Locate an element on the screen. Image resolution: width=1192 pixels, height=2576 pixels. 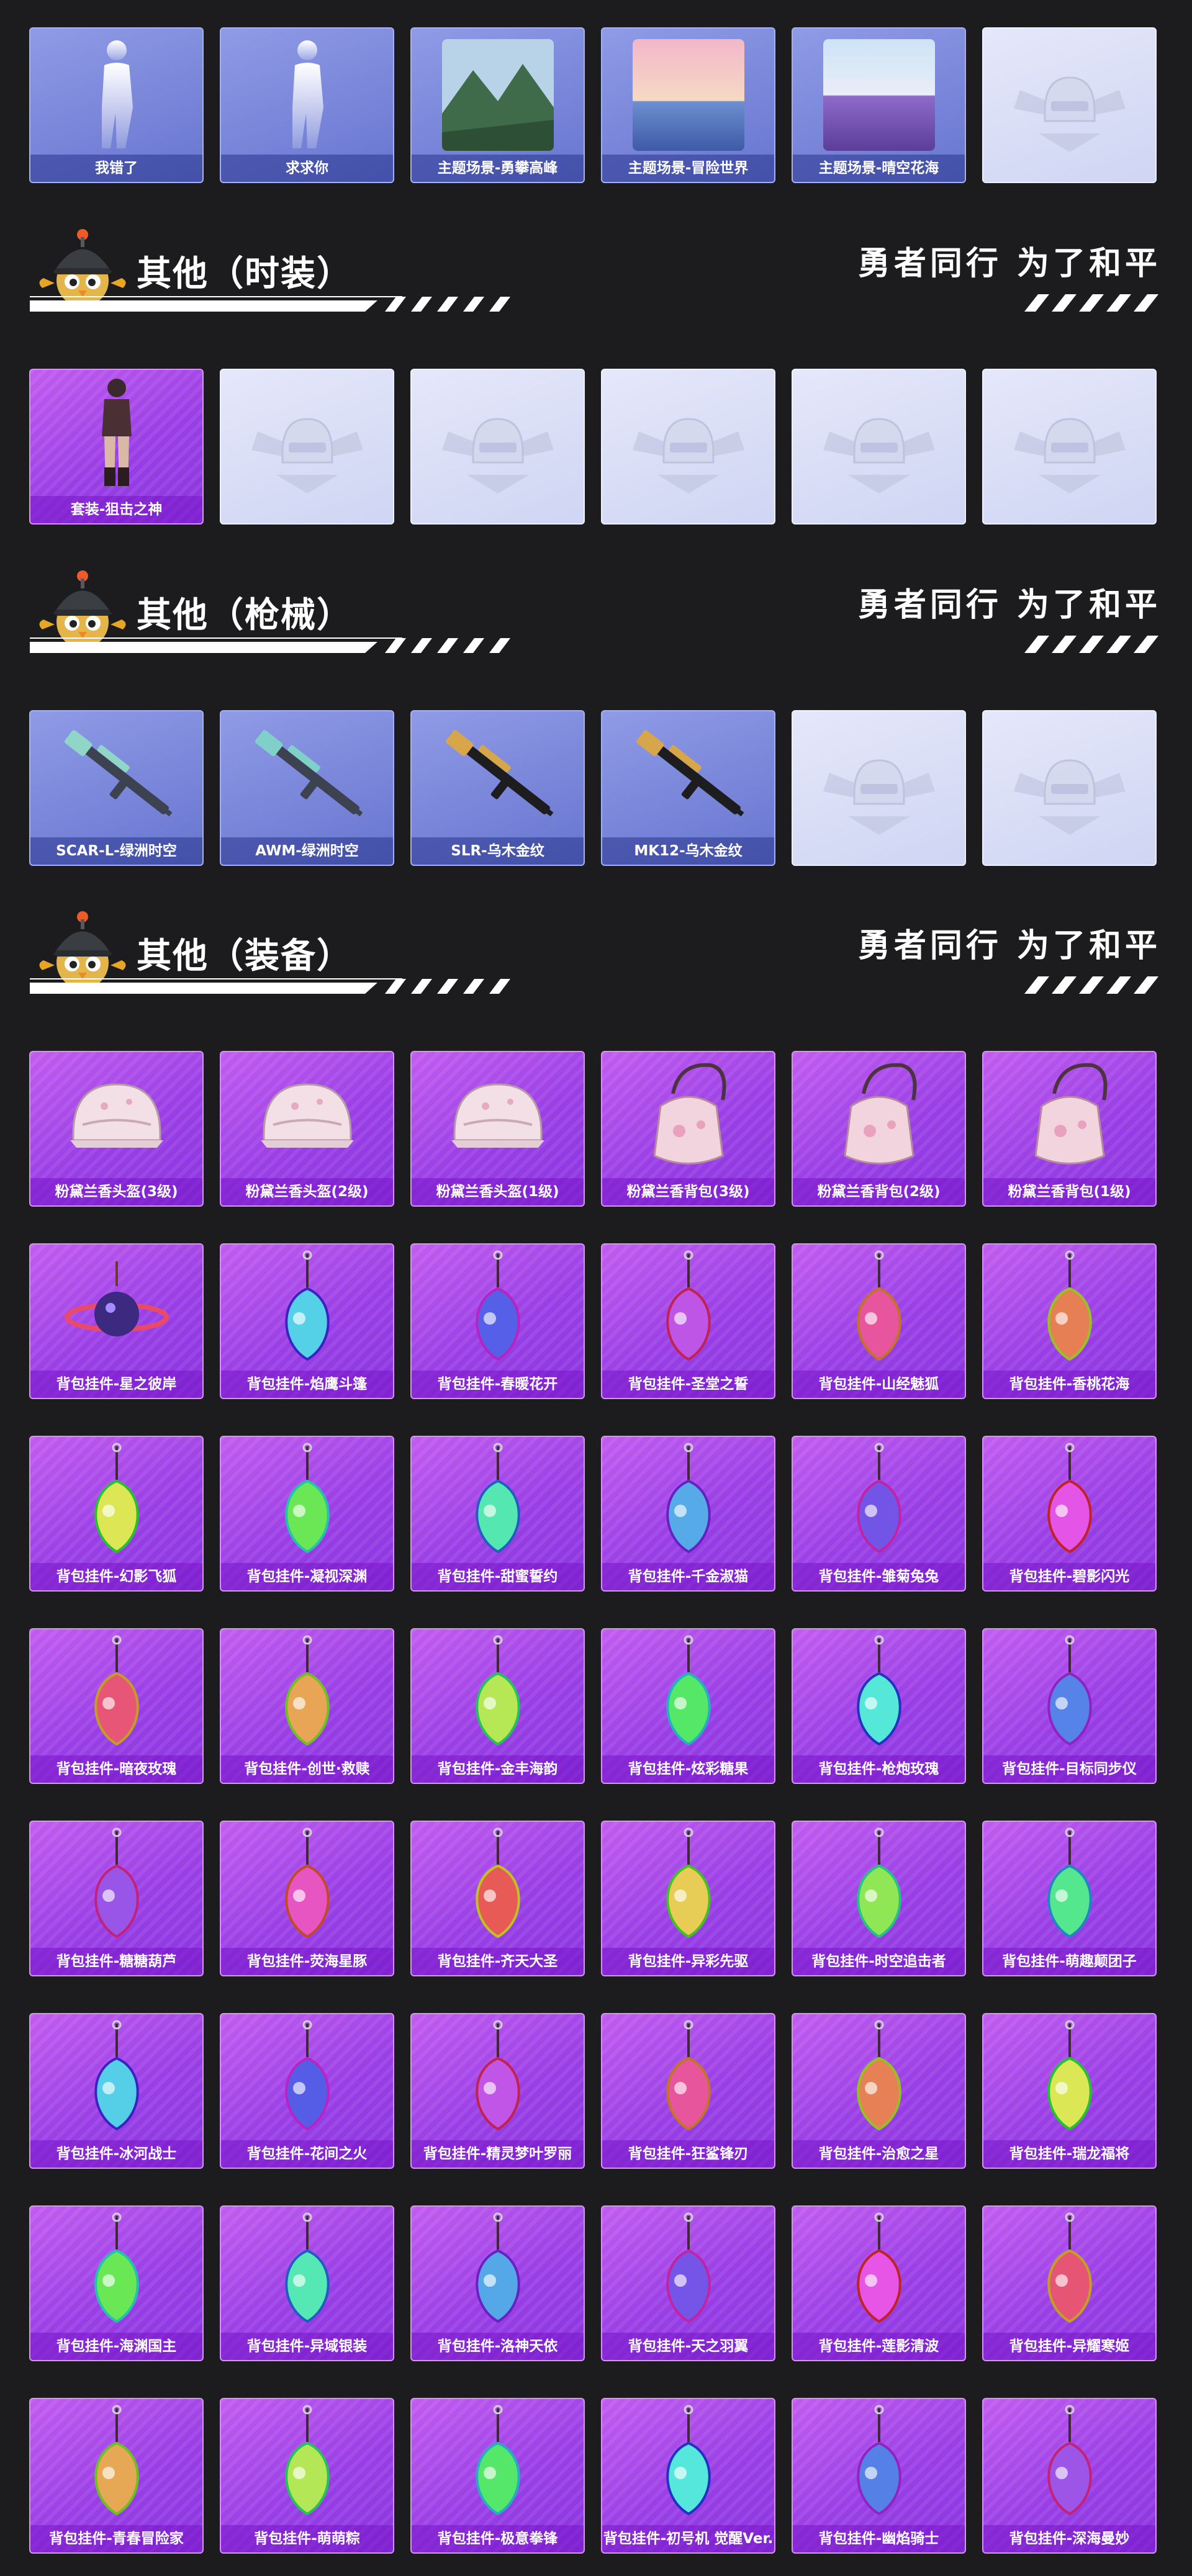
item-card: 背包挂件-海渊国主 is located at coordinates (116, 2283).